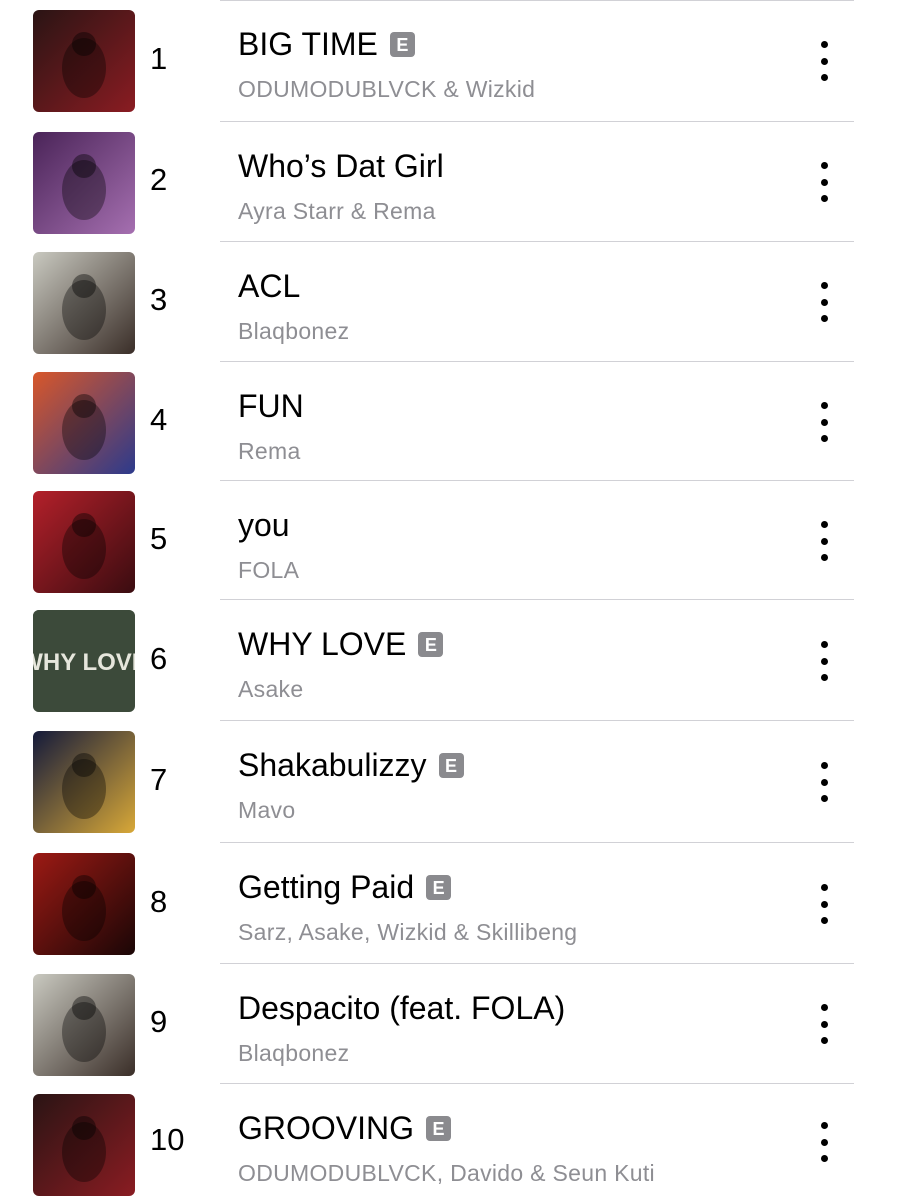 This screenshot has width=904, height=1200. What do you see at coordinates (452, 61) in the screenshot?
I see `song-row: 1 BIG TIME E ODUMODUBLVCK & Wizkid` at bounding box center [452, 61].